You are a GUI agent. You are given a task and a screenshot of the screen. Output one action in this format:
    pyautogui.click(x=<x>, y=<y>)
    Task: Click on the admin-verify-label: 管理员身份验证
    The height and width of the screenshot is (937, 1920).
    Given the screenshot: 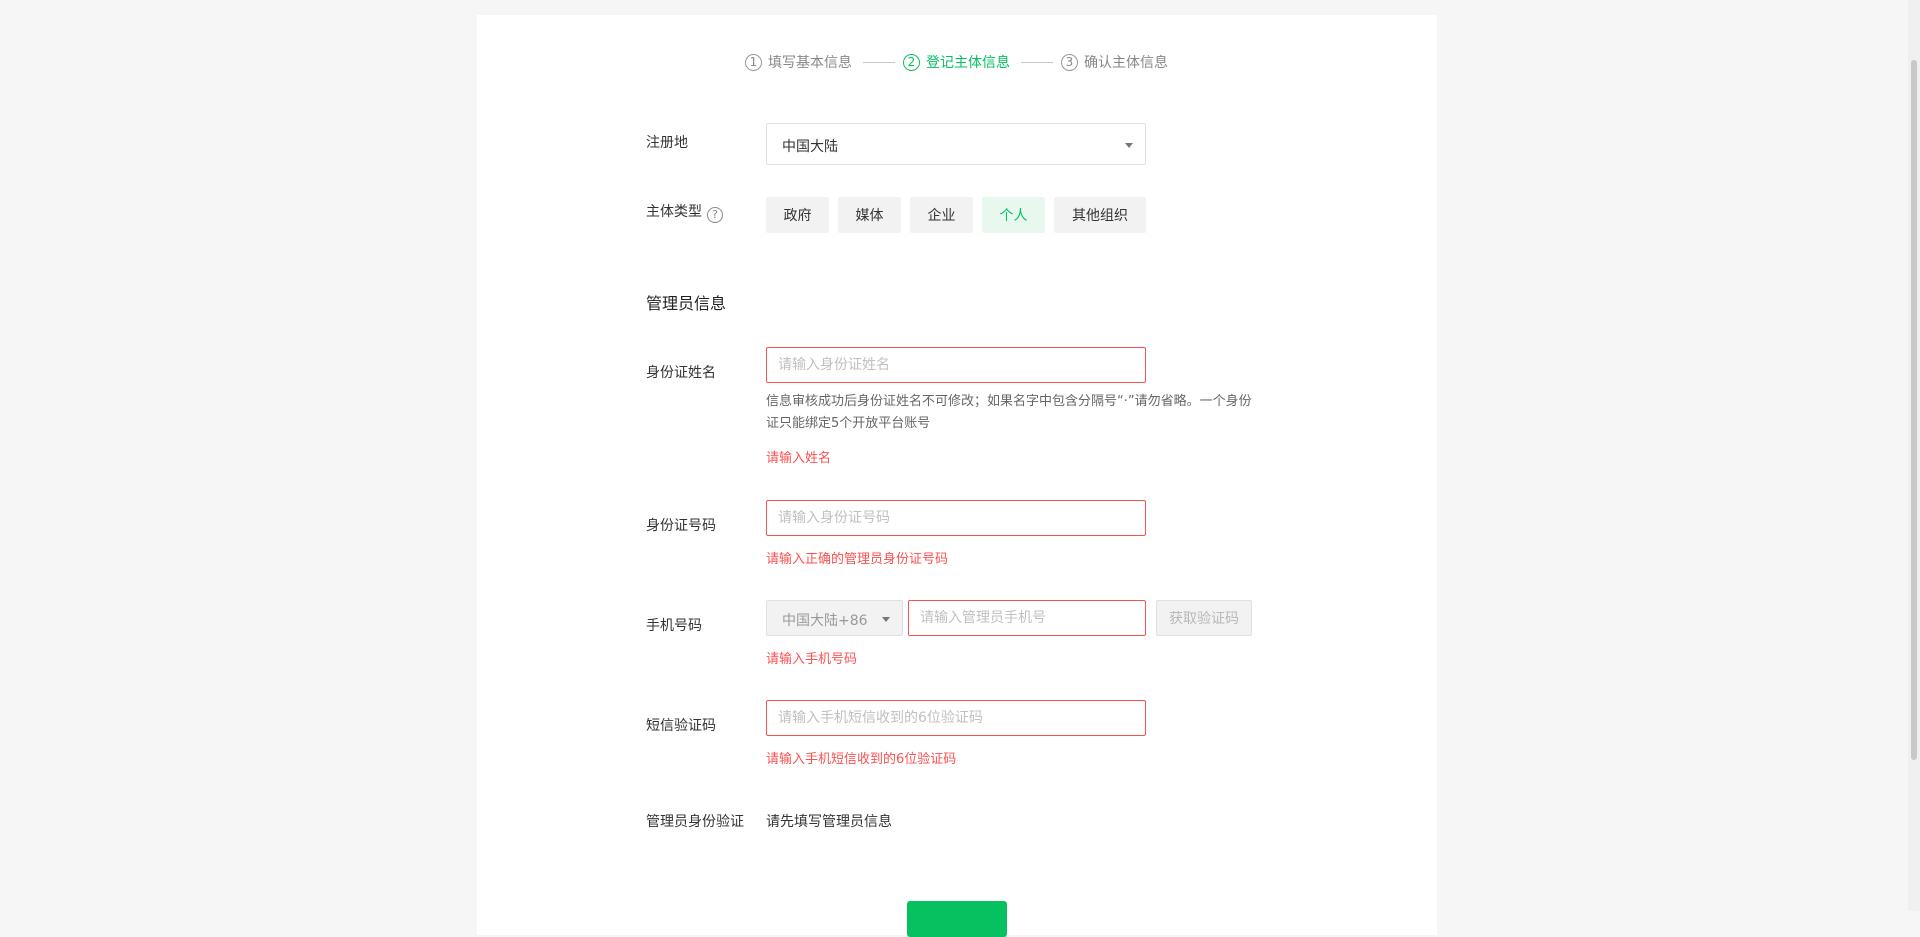 What is the action you would take?
    pyautogui.click(x=695, y=822)
    